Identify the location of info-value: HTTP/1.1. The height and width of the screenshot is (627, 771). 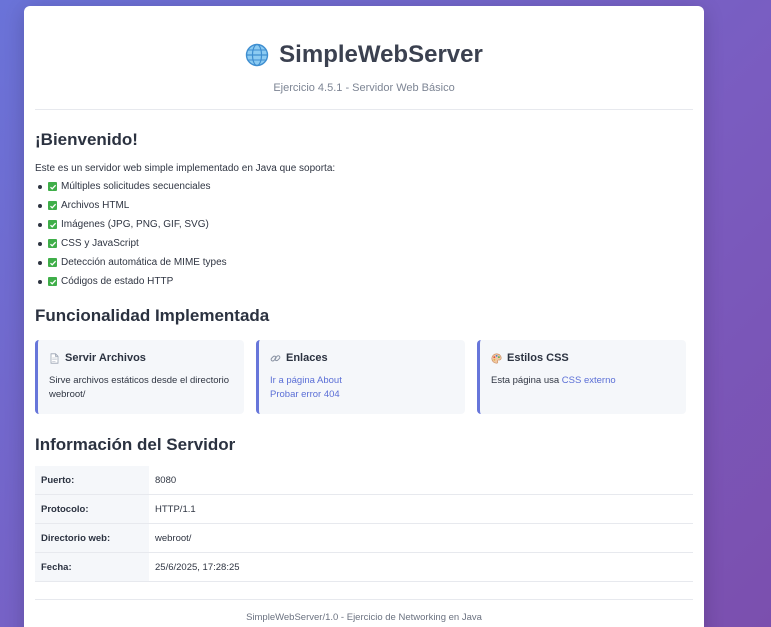
(421, 509).